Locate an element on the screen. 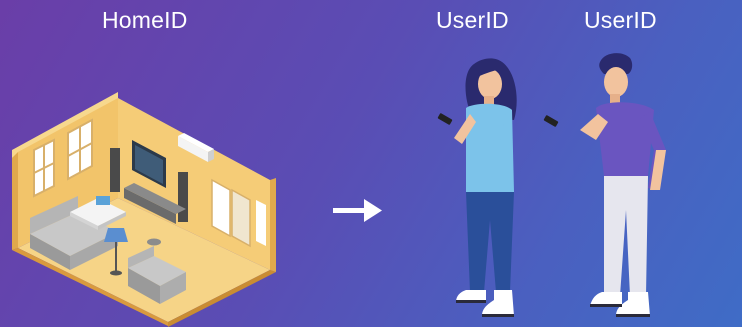 The width and height of the screenshot is (742, 327). user-woman-figure is located at coordinates (477, 187).